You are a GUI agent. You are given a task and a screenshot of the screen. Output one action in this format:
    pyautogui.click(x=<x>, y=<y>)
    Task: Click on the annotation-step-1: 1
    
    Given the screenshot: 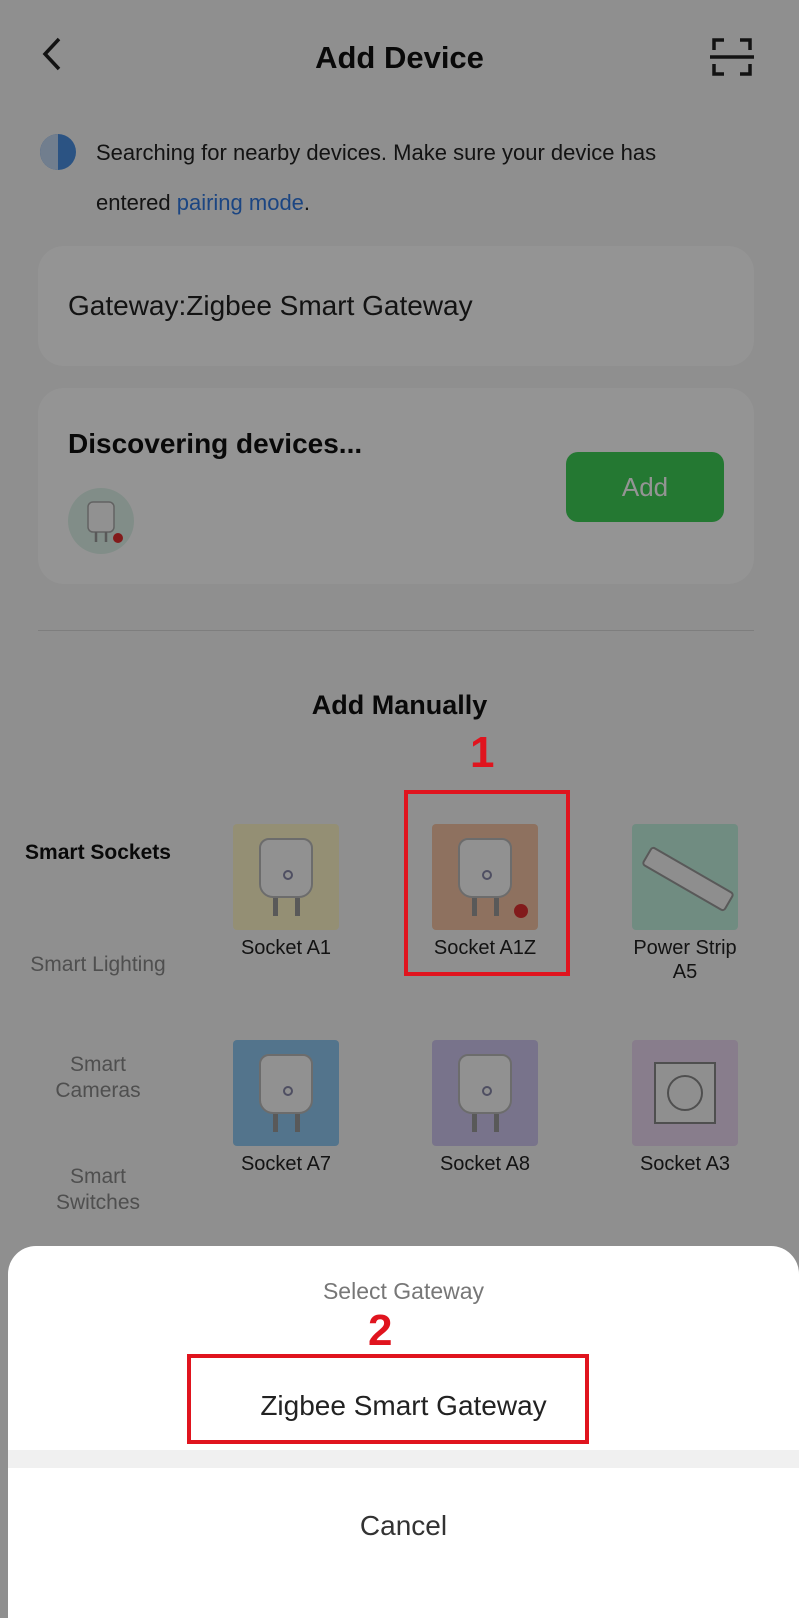 What is the action you would take?
    pyautogui.click(x=482, y=752)
    